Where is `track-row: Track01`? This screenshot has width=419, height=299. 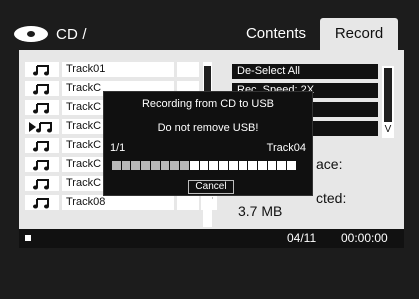 track-row: Track01 is located at coordinates (125, 69).